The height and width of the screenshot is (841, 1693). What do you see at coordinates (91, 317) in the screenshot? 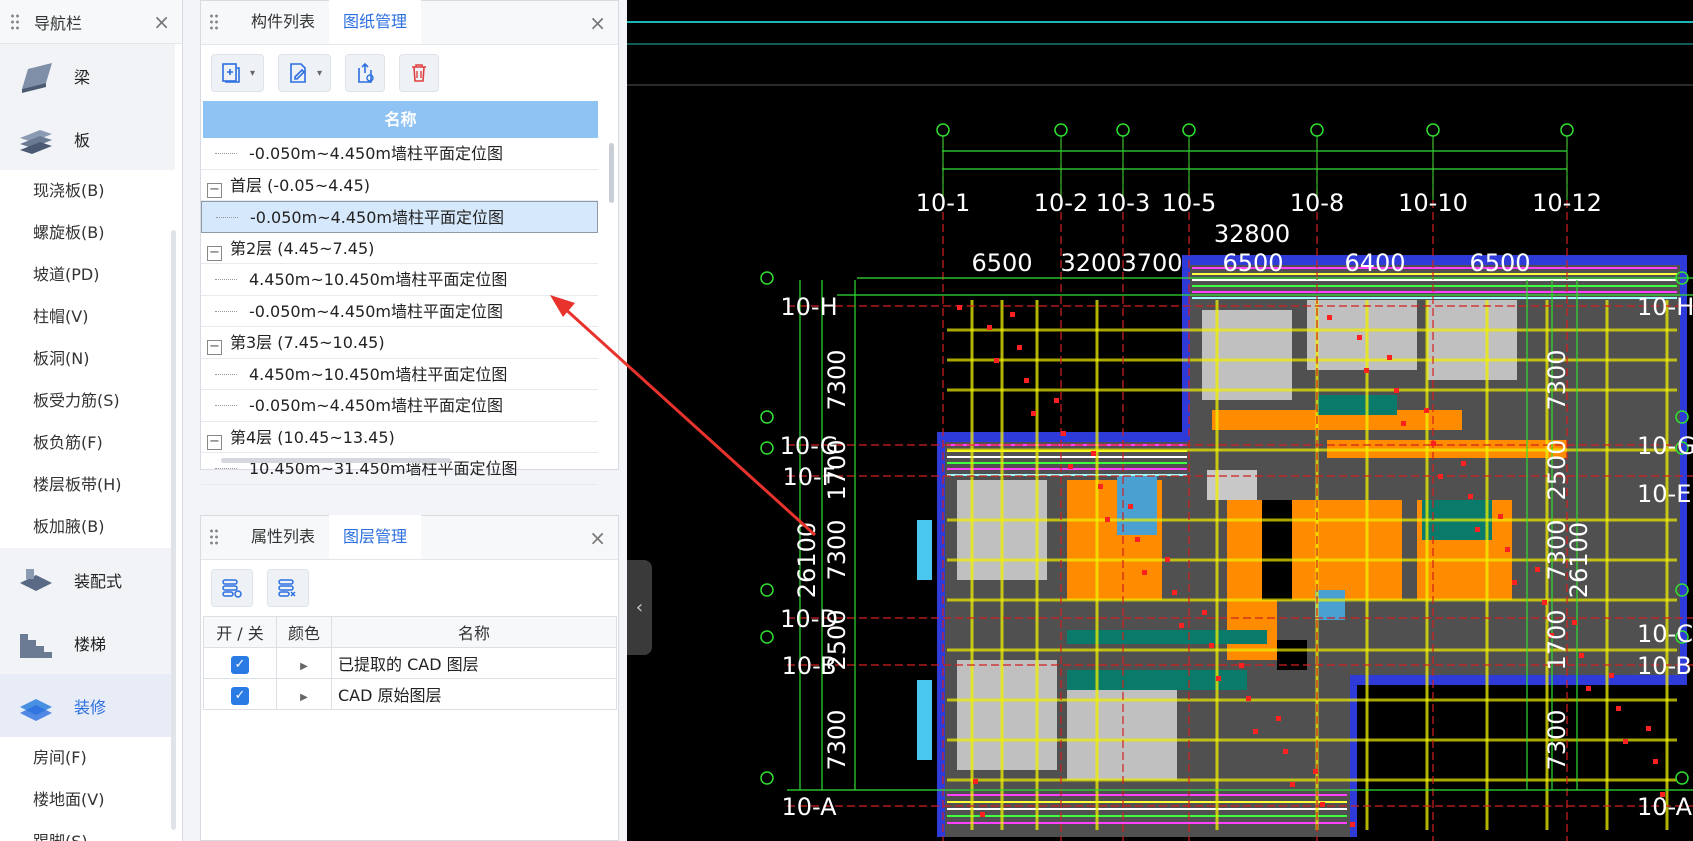
I see `nav-sub-item: 柱帽(V)` at bounding box center [91, 317].